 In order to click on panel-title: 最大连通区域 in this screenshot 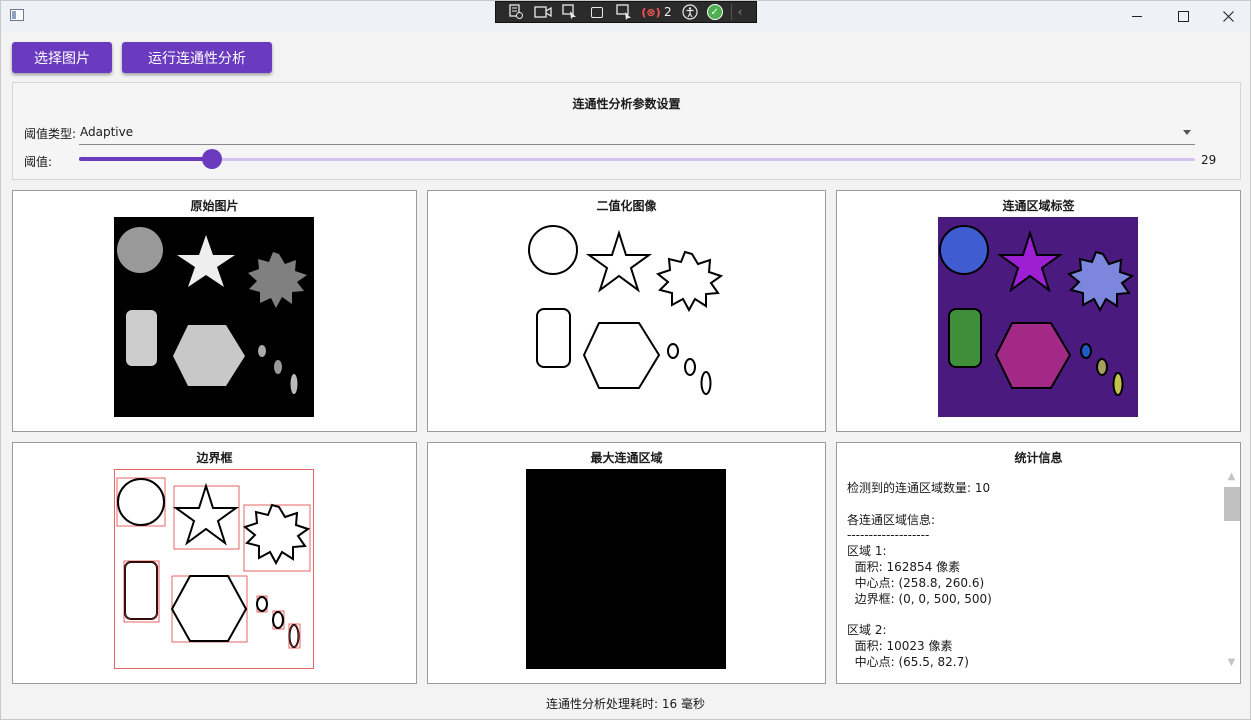, I will do `click(626, 458)`.